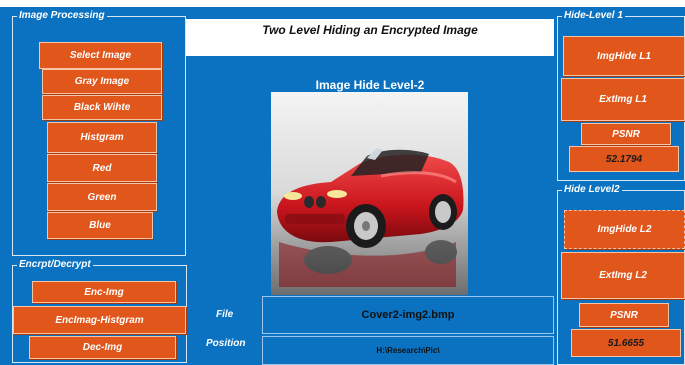 This screenshot has width=685, height=365. Describe the element at coordinates (102, 347) in the screenshot. I see `dec-img-button: Dec-Img` at that location.